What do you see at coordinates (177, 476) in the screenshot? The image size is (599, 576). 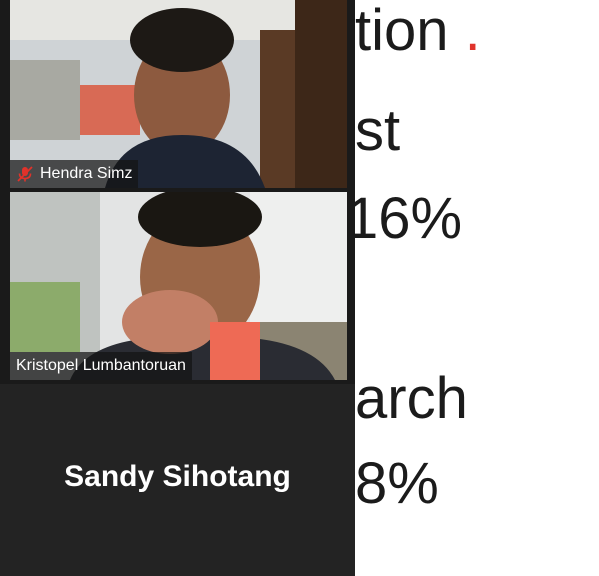 I see `participant-name: Sandy Sihotang` at bounding box center [177, 476].